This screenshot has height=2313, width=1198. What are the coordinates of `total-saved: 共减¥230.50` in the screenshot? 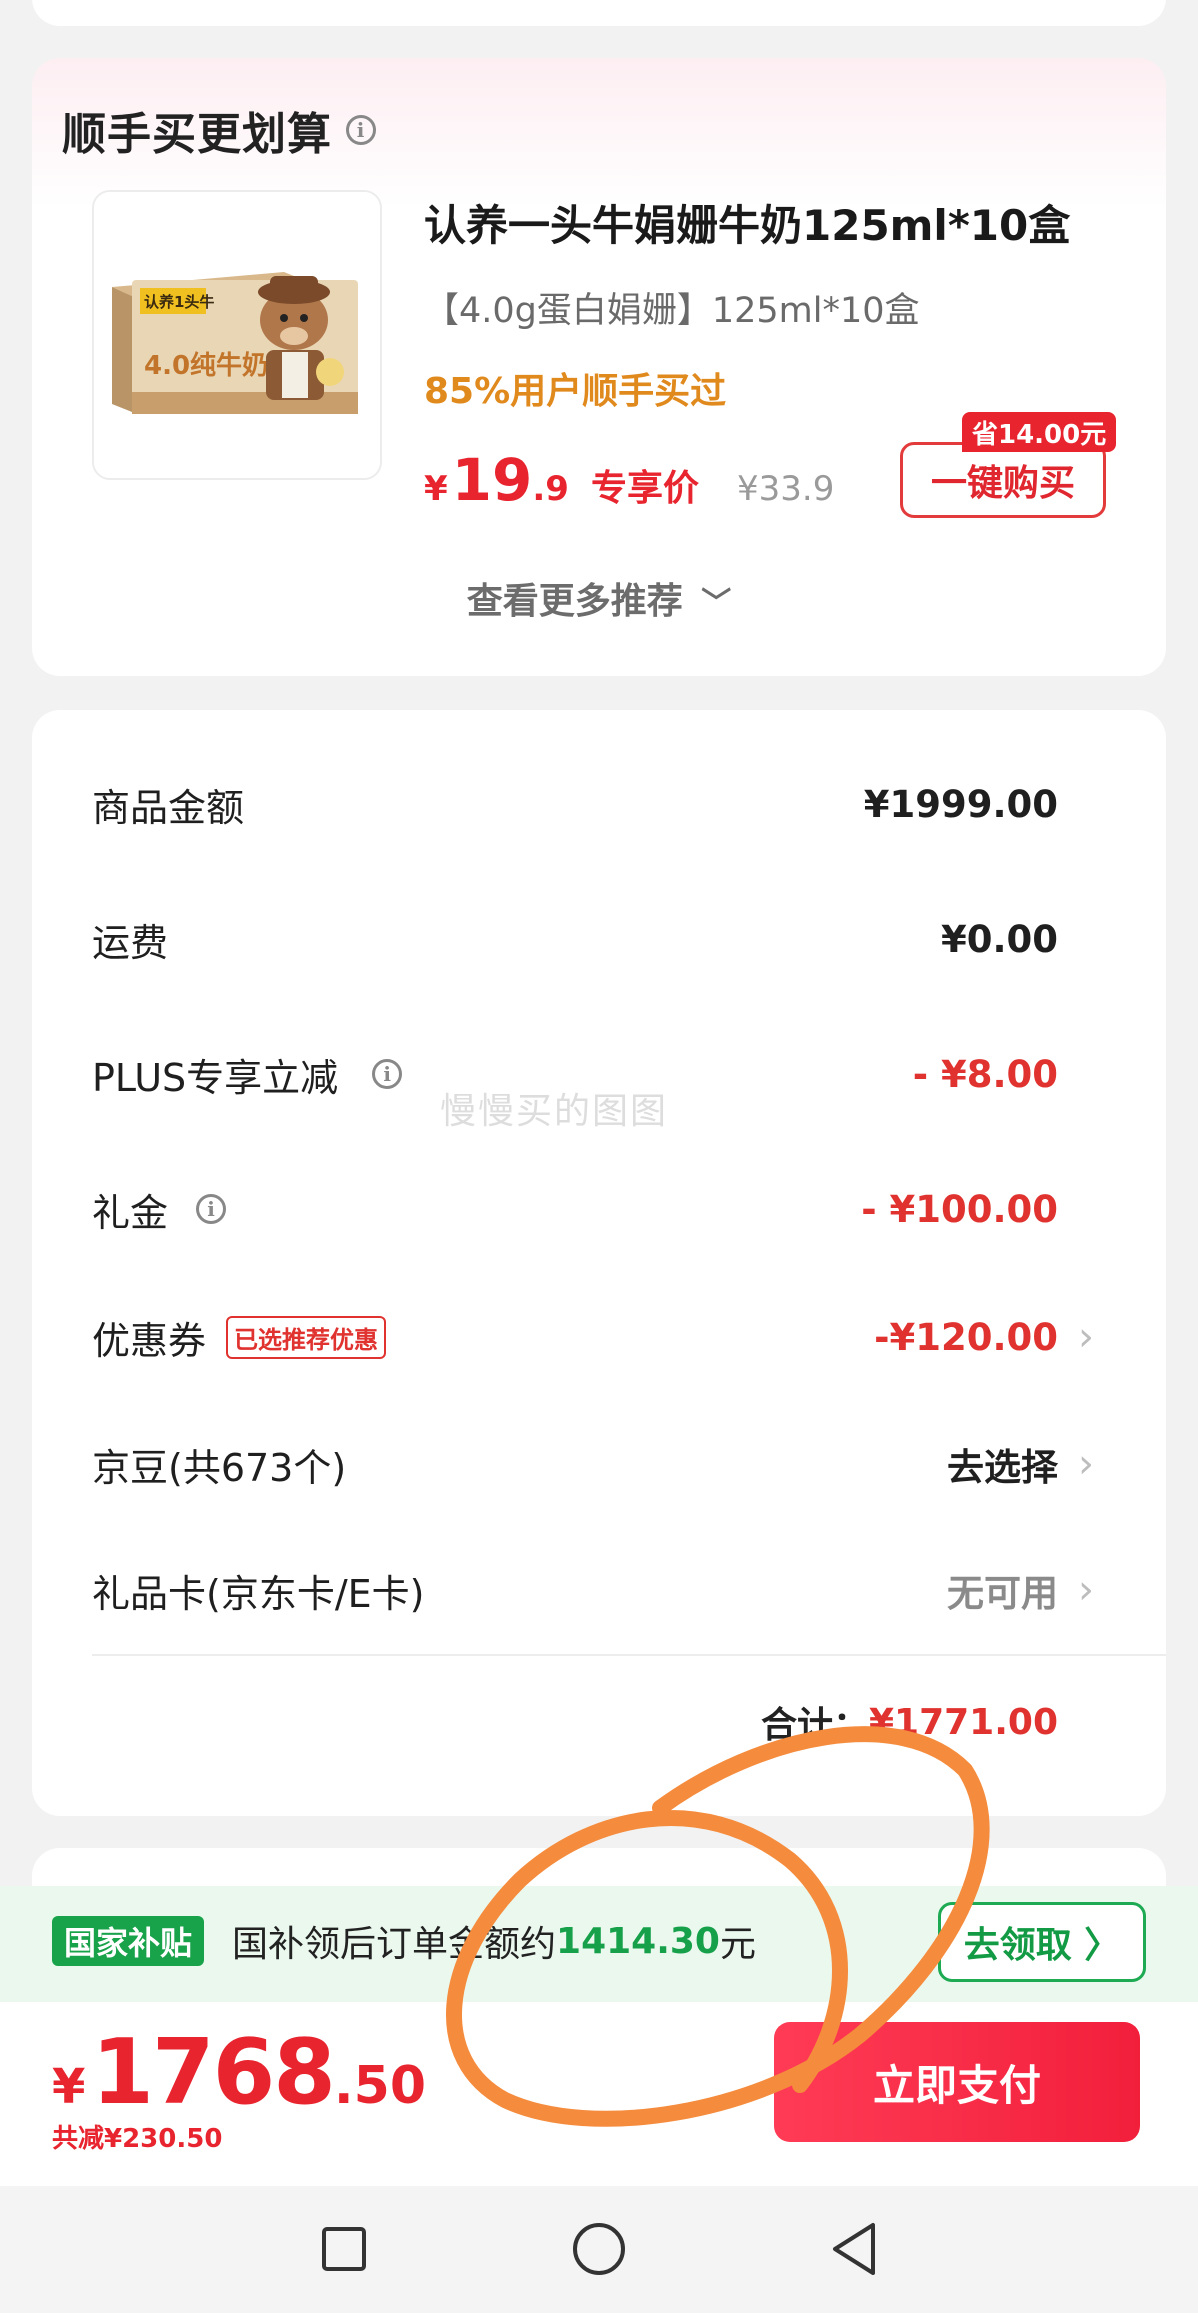 It's located at (137, 2139).